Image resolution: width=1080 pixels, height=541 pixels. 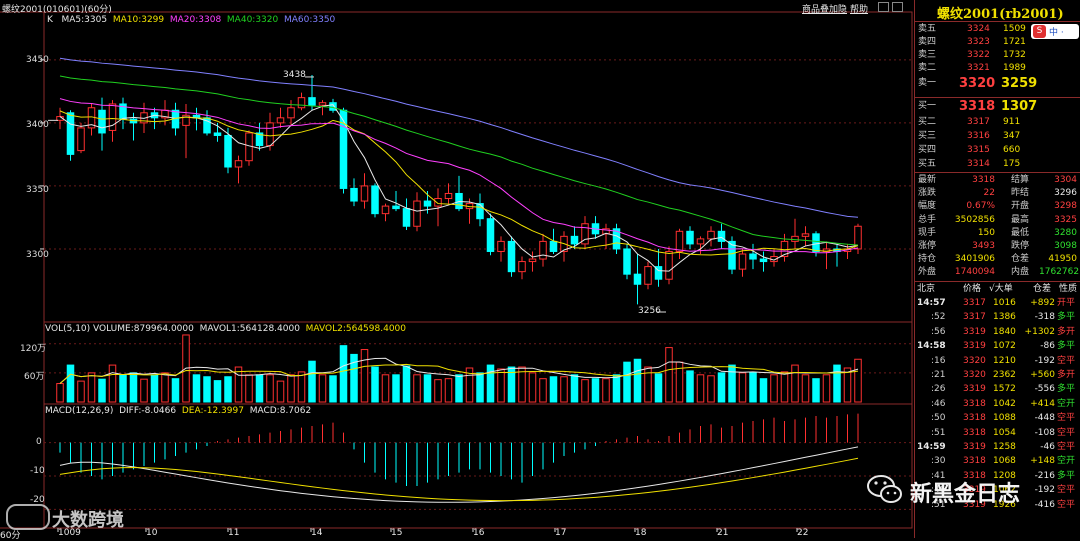 What do you see at coordinates (138, 20) in the screenshot?
I see `ma10-label: MA10:3299` at bounding box center [138, 20].